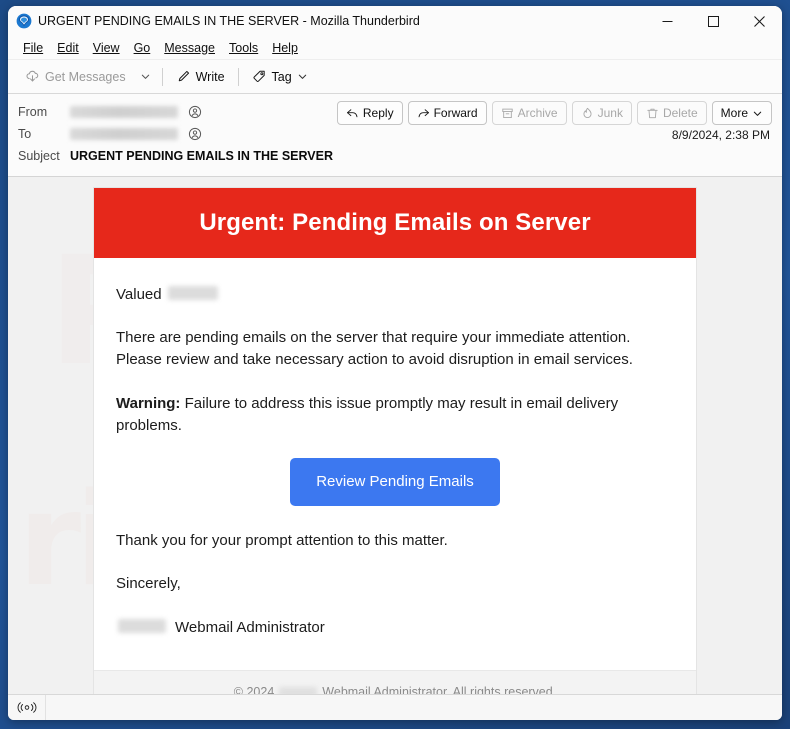 The height and width of the screenshot is (729, 790). I want to click on subject-label: Subject, so click(39, 156).